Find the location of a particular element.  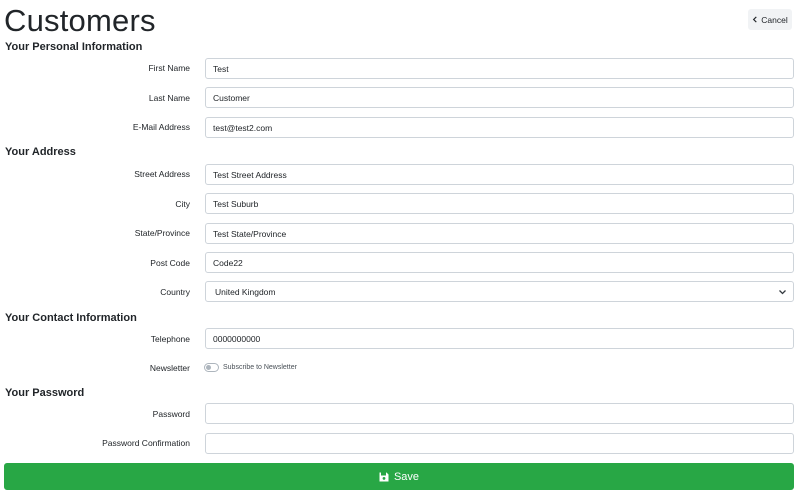

password-confirmation-input is located at coordinates (499, 443).